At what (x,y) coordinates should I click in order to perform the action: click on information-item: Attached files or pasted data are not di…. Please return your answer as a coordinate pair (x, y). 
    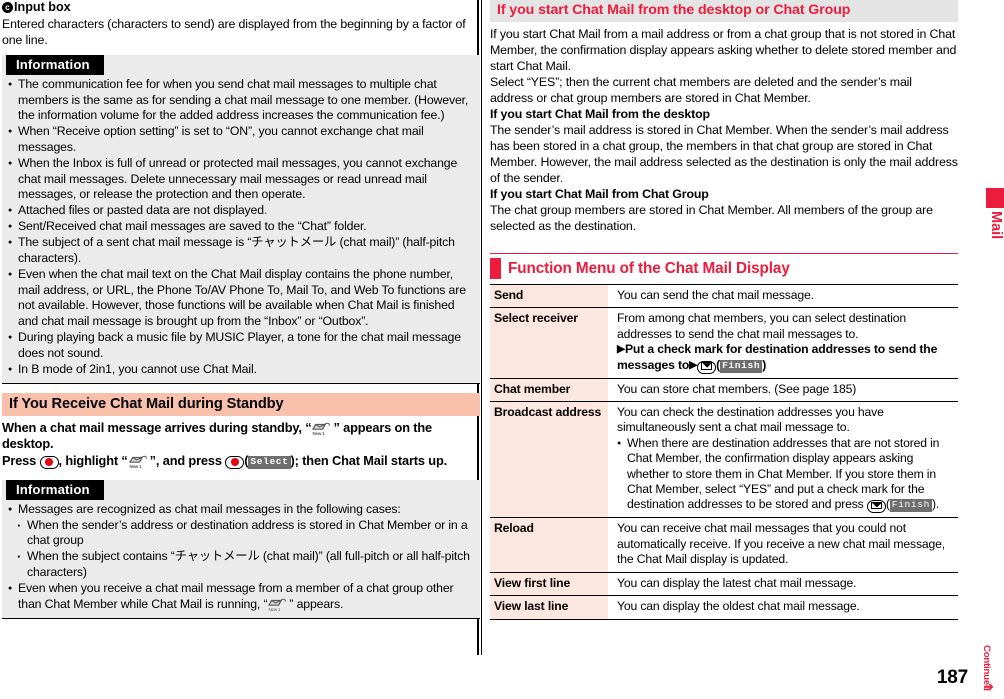
    Looking at the image, I should click on (241, 211).